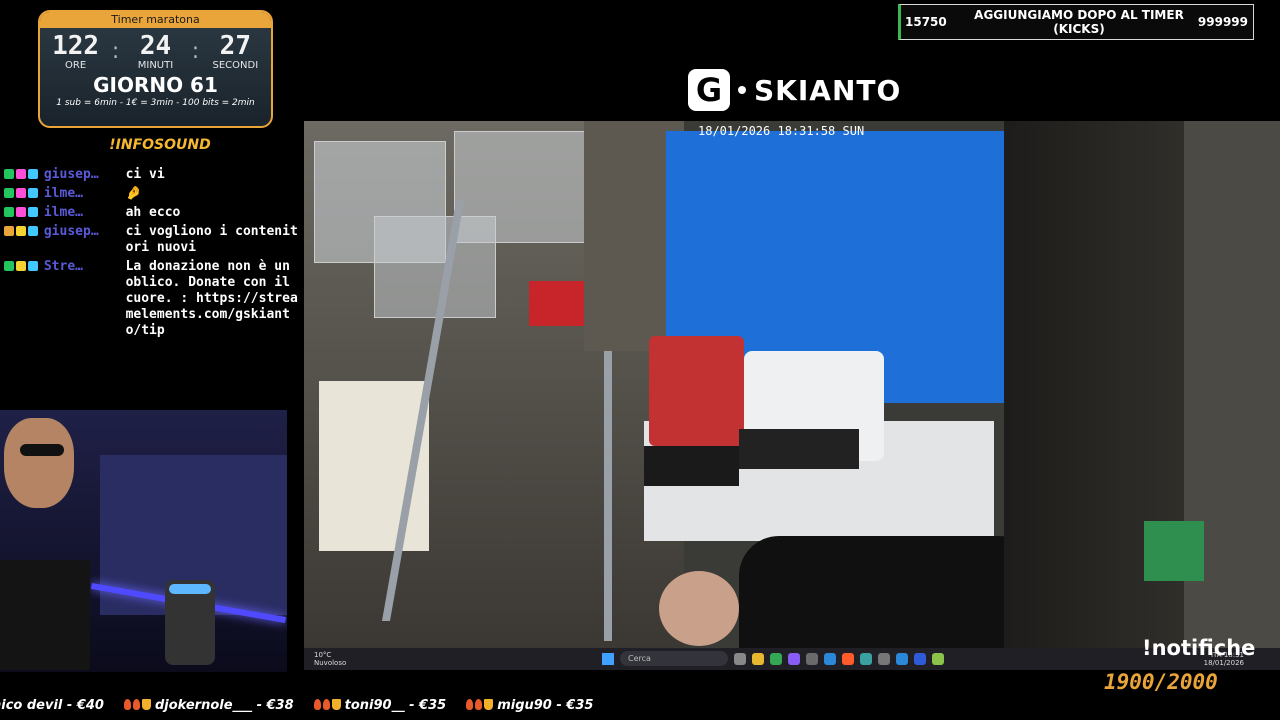 This screenshot has width=1280, height=720. What do you see at coordinates (235, 65) in the screenshot?
I see `timer-seconds-label: SECONDI` at bounding box center [235, 65].